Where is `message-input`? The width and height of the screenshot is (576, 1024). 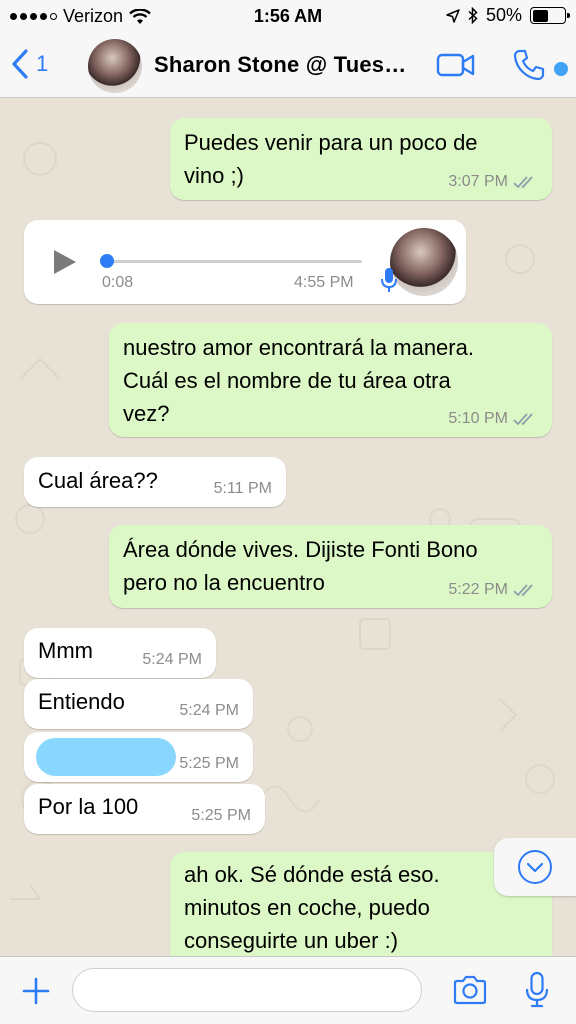 message-input is located at coordinates (247, 990).